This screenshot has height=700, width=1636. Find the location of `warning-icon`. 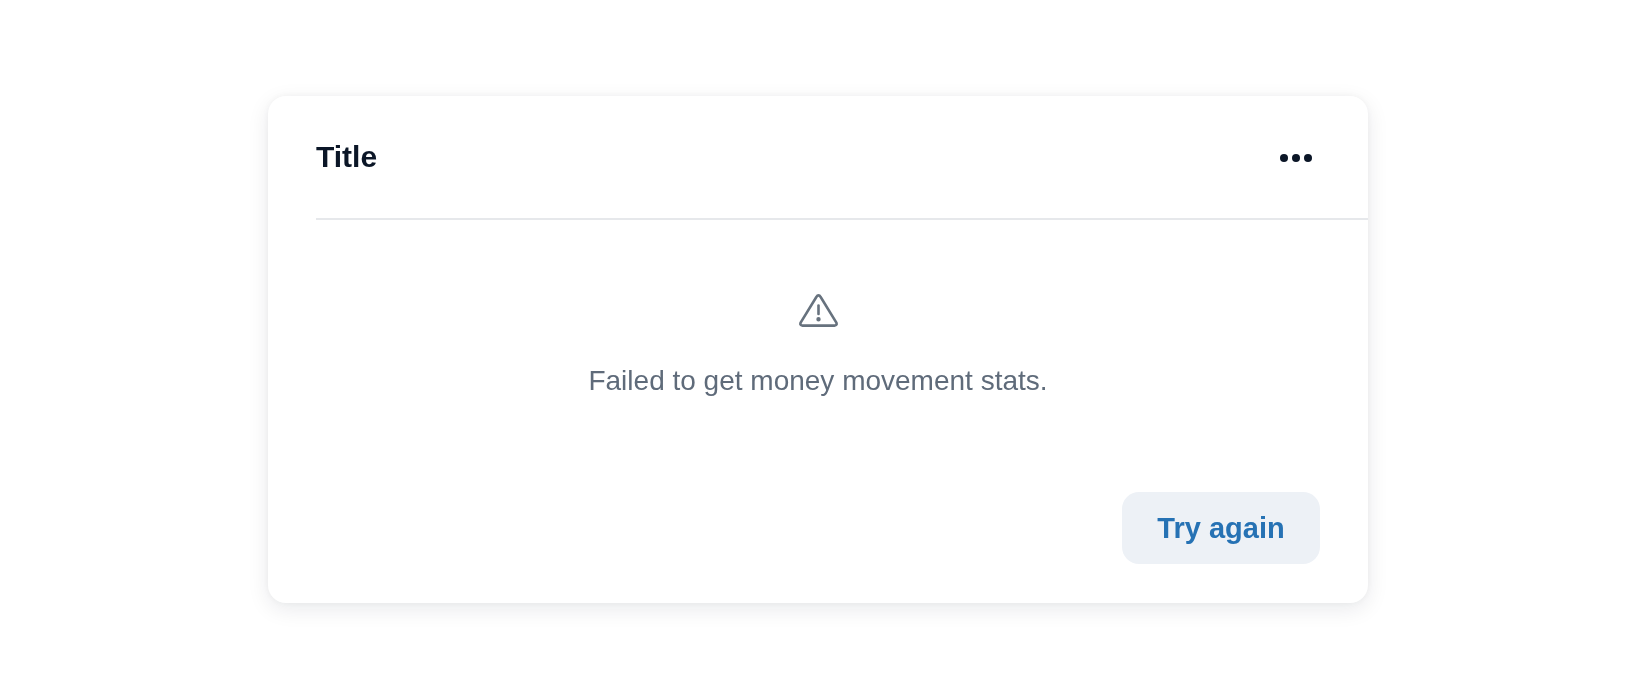

warning-icon is located at coordinates (818, 310).